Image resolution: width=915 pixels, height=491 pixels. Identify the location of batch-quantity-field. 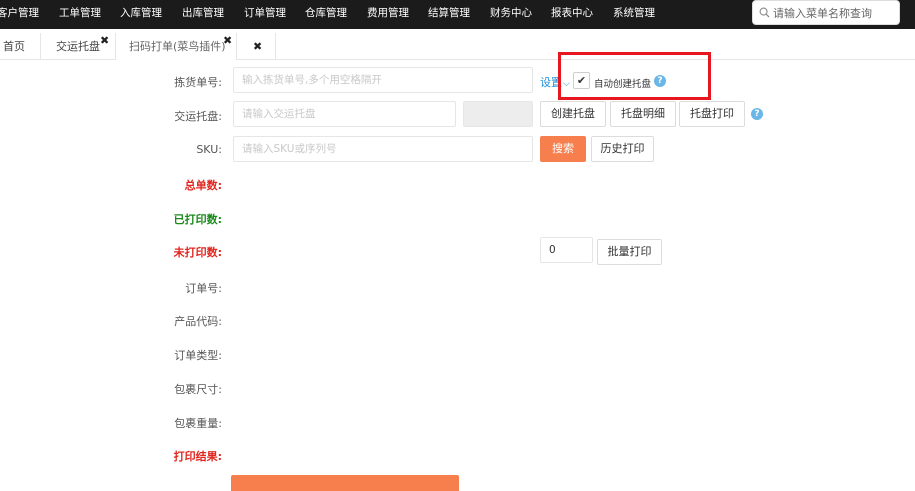
(566, 250).